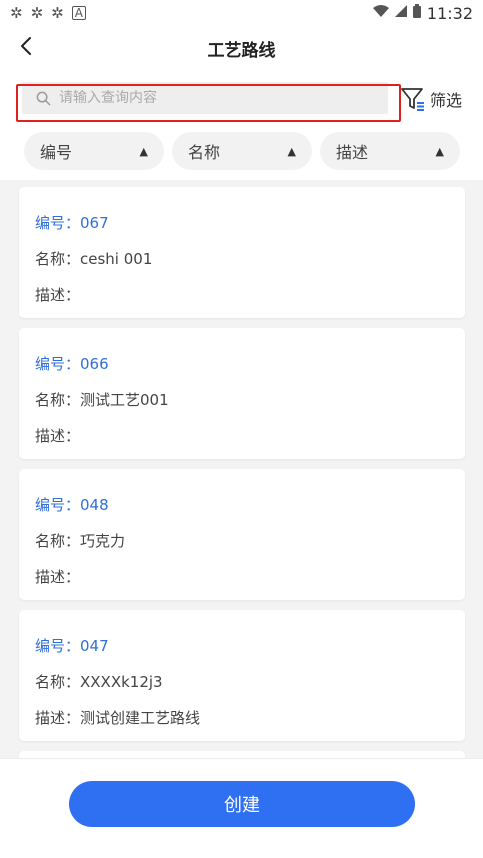 Image resolution: width=483 pixels, height=858 pixels. I want to click on sort-label: 描述, so click(352, 152).